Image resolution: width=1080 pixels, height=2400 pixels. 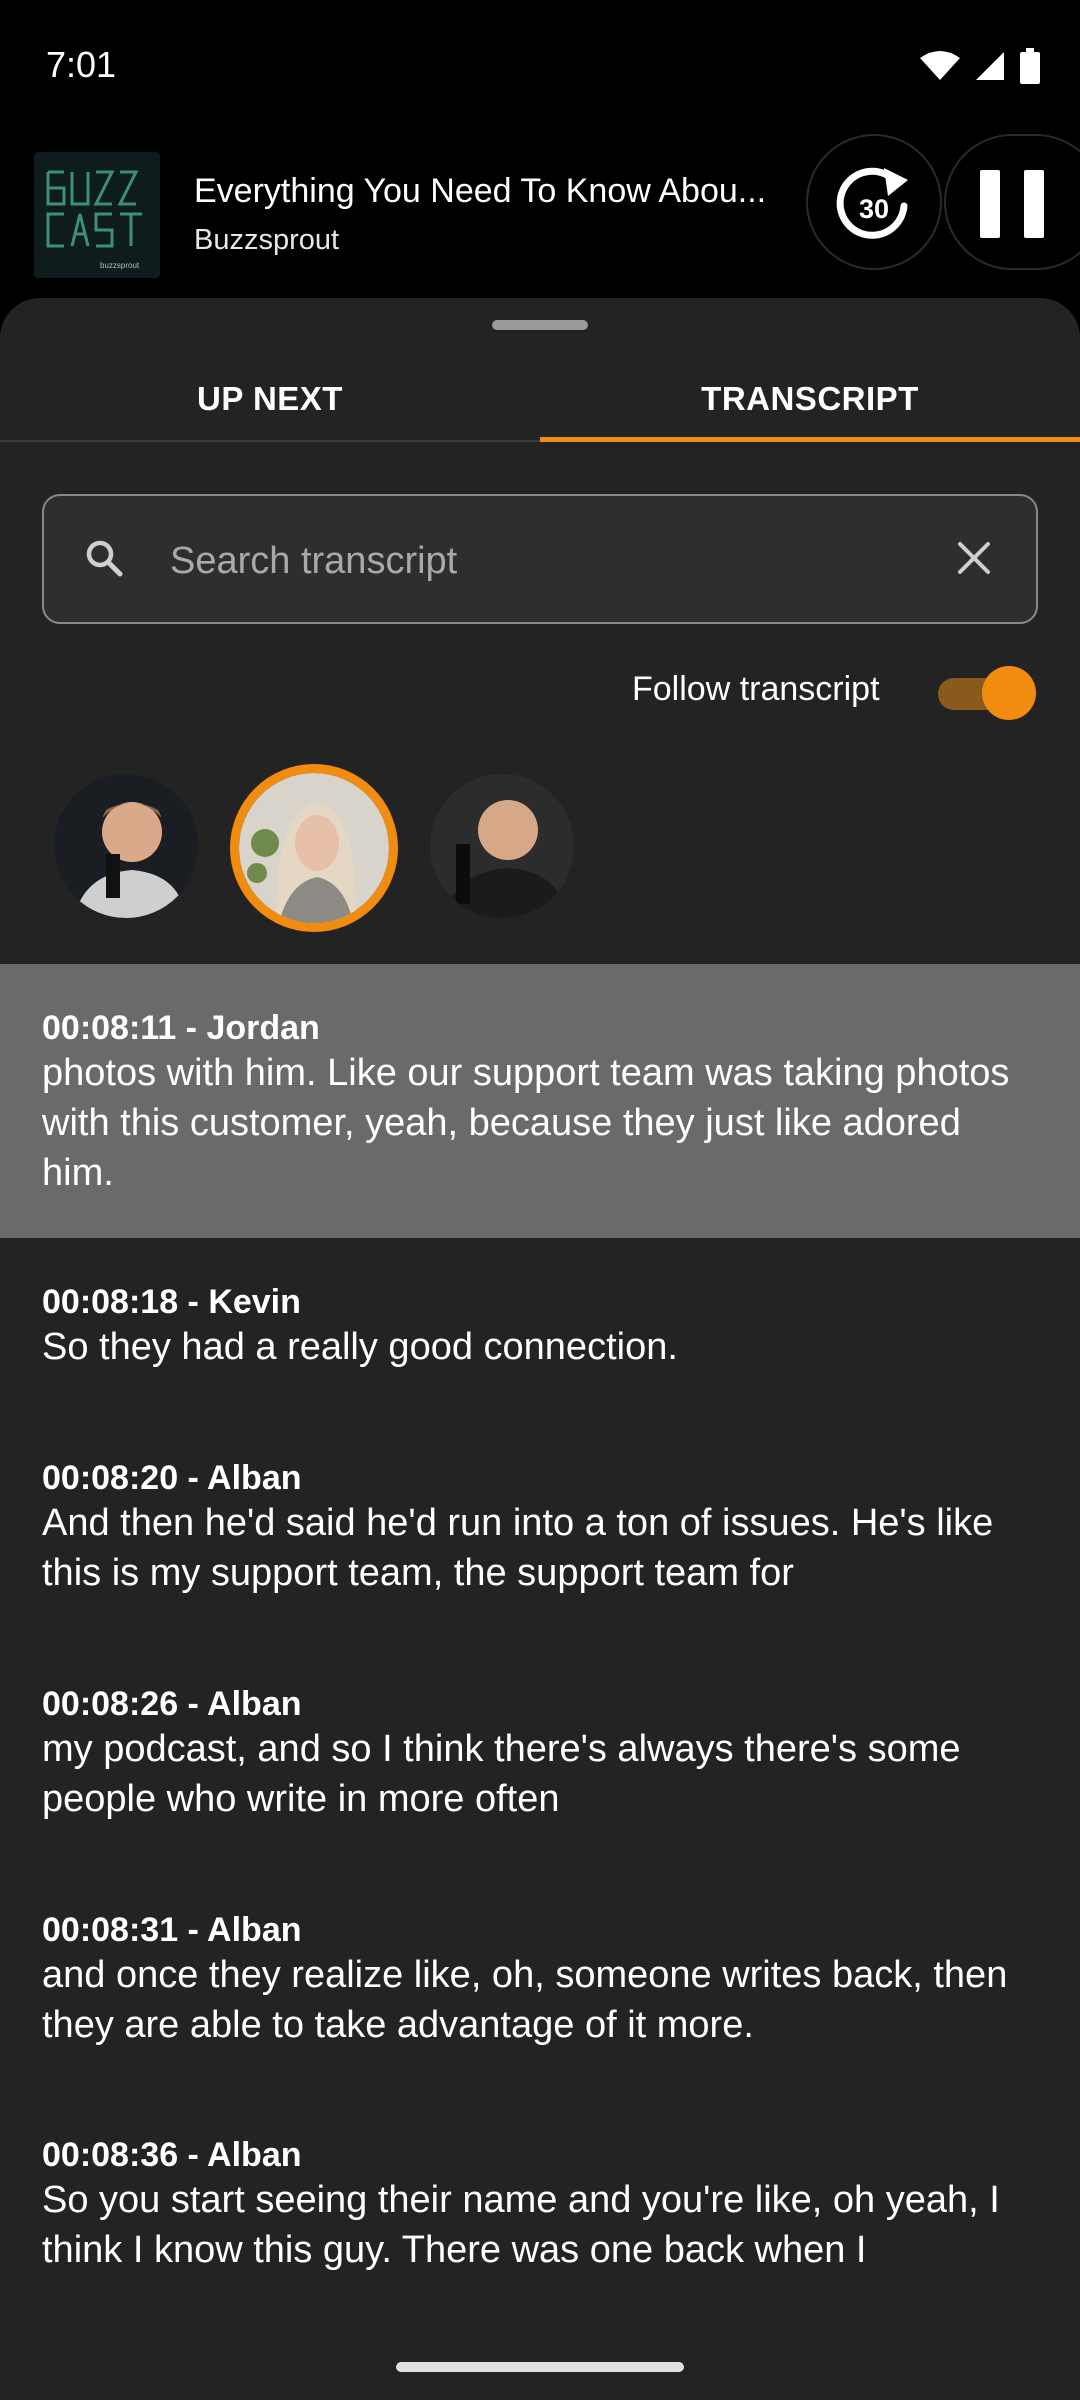 I want to click on signal-icon, so click(x=990, y=66).